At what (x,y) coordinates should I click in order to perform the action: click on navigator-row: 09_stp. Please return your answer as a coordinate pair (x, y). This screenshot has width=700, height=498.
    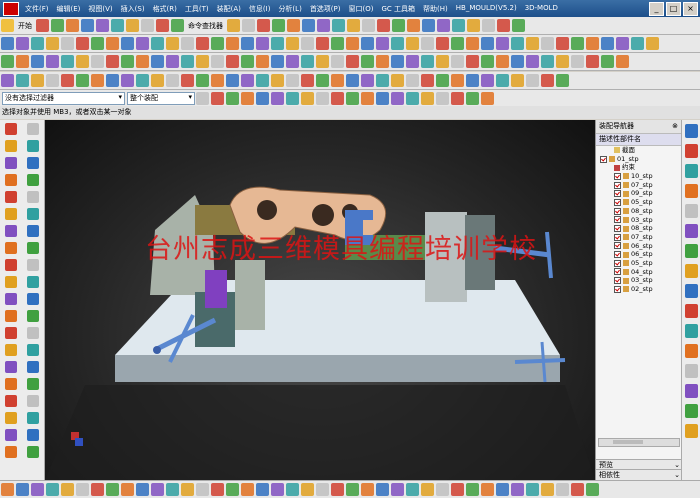
    Looking at the image, I should click on (638, 193).